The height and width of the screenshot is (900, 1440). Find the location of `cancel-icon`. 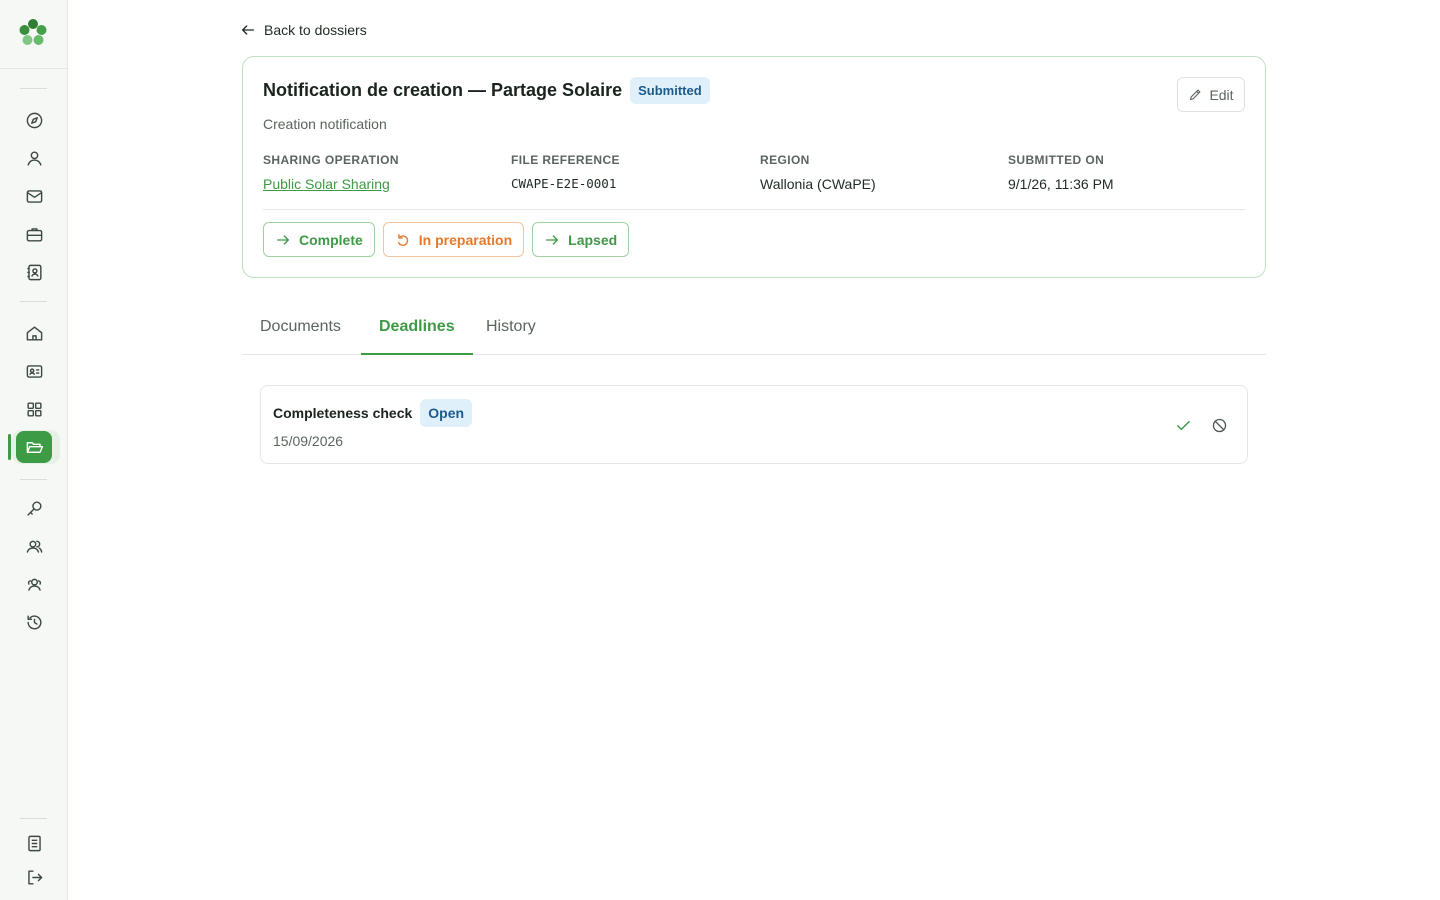

cancel-icon is located at coordinates (1219, 425).